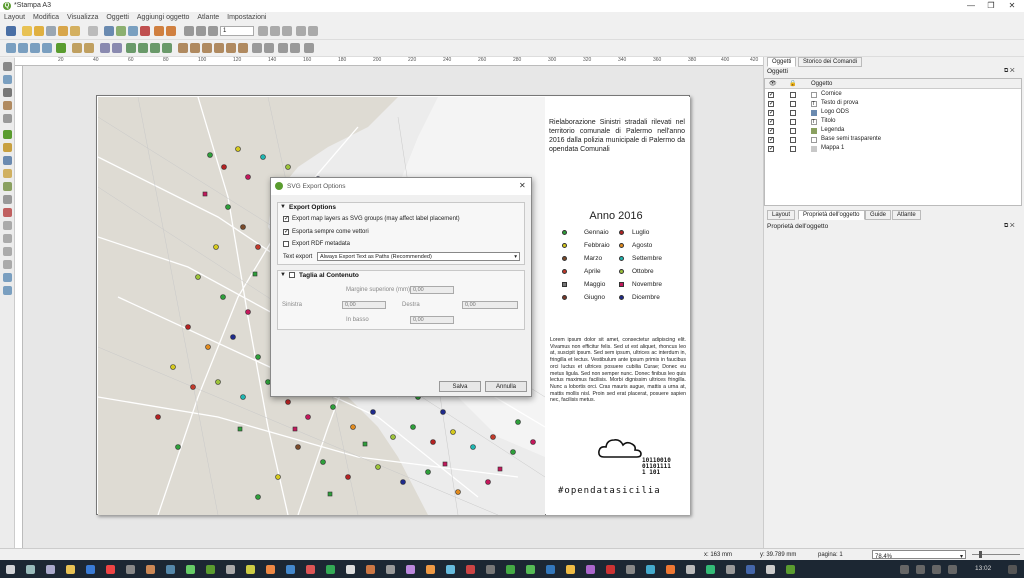  Describe the element at coordinates (919, 555) in the screenshot. I see `zoom-select: 78.4% ▾` at that location.